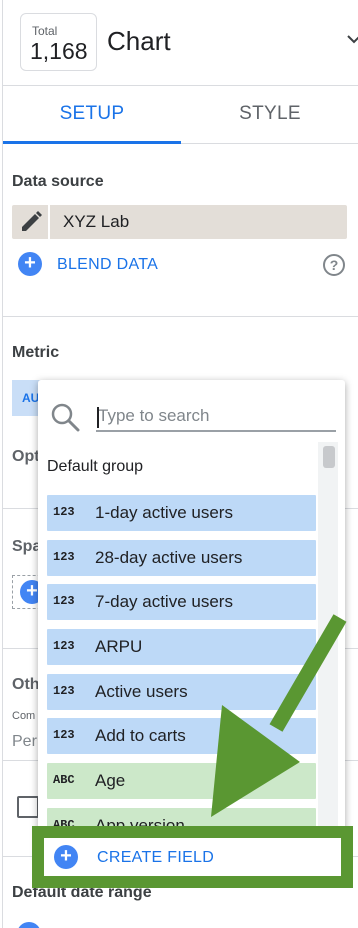 This screenshot has width=358, height=928. I want to click on field-name: Active users, so click(141, 691).